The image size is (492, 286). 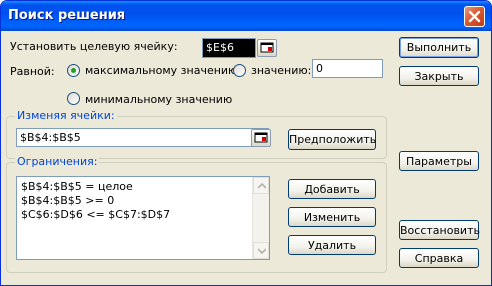 What do you see at coordinates (239, 70) in the screenshot?
I see `value-radio` at bounding box center [239, 70].